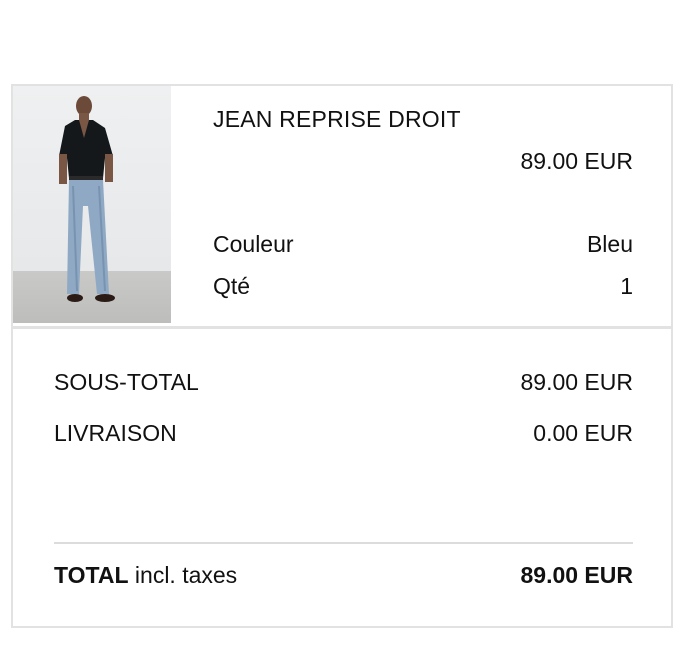 This screenshot has width=696, height=650. What do you see at coordinates (343, 543) in the screenshot?
I see `totals-divider` at bounding box center [343, 543].